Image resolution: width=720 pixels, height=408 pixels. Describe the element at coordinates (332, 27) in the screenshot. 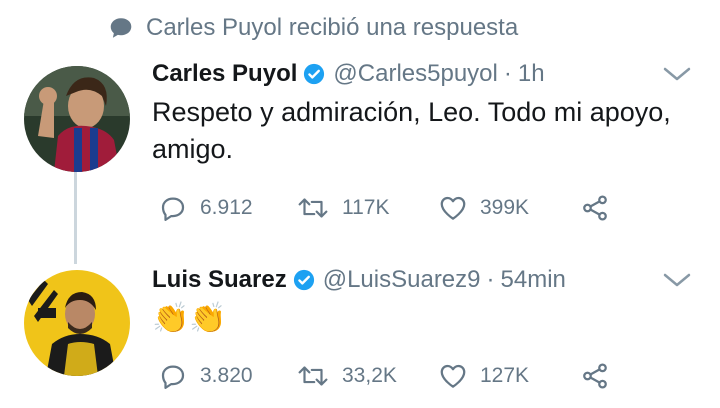

I see `context-text: Carles Puyol recibió una respuesta` at that location.